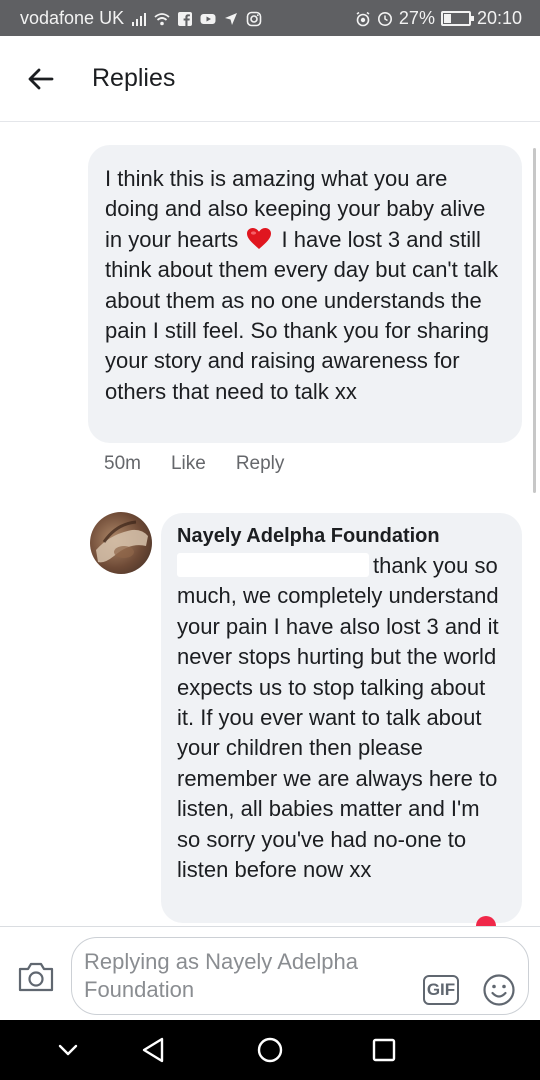  What do you see at coordinates (259, 238) in the screenshot?
I see `heart-emoji-icon` at bounding box center [259, 238].